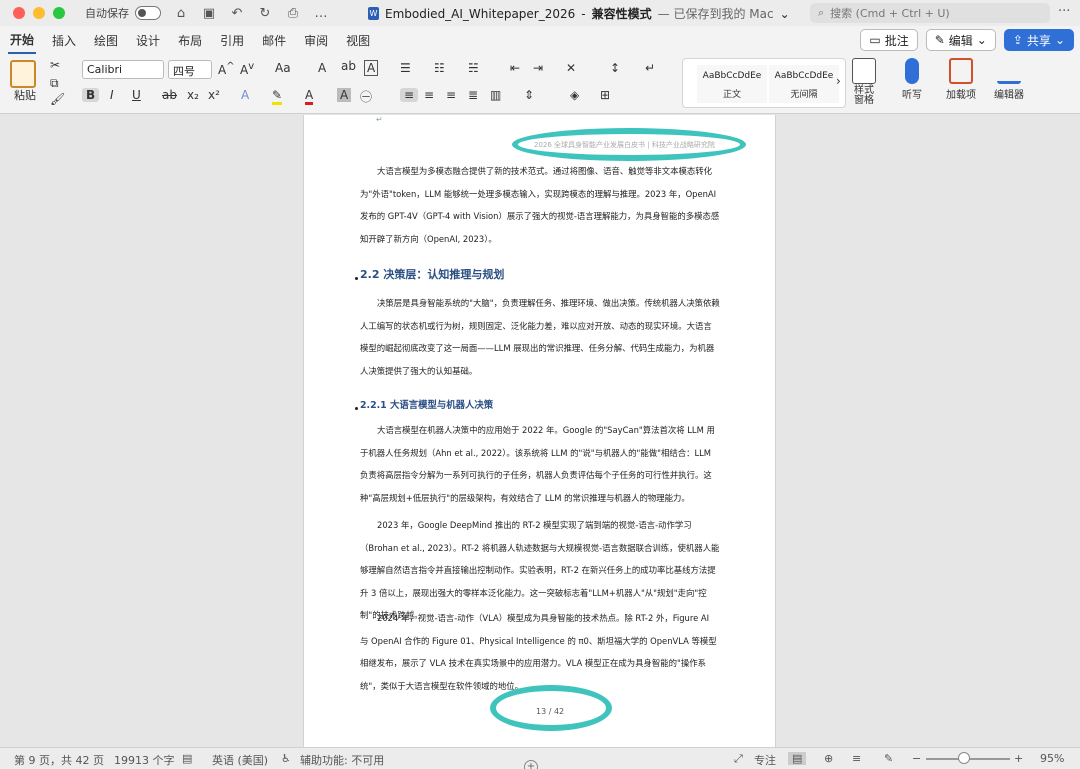  What do you see at coordinates (439, 68) in the screenshot?
I see `numbering-icon: ☷` at bounding box center [439, 68].